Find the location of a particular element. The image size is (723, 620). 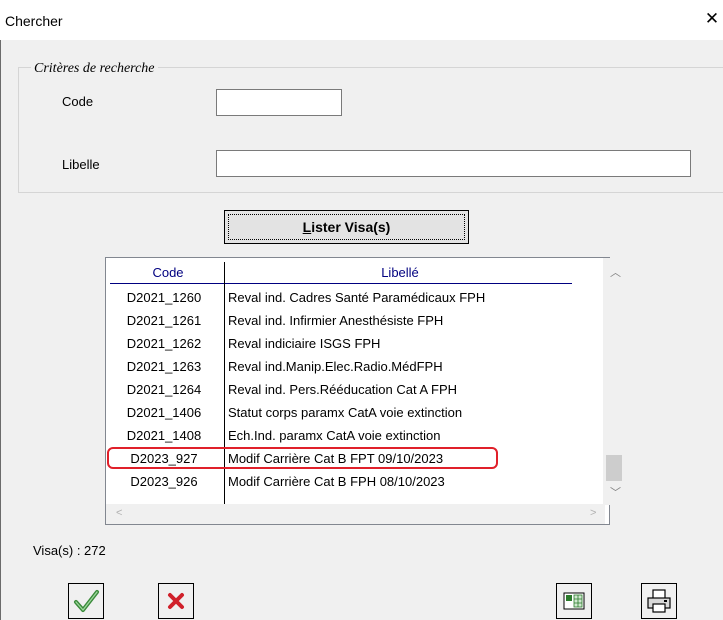

highlighted-row-outline is located at coordinates (302, 458).